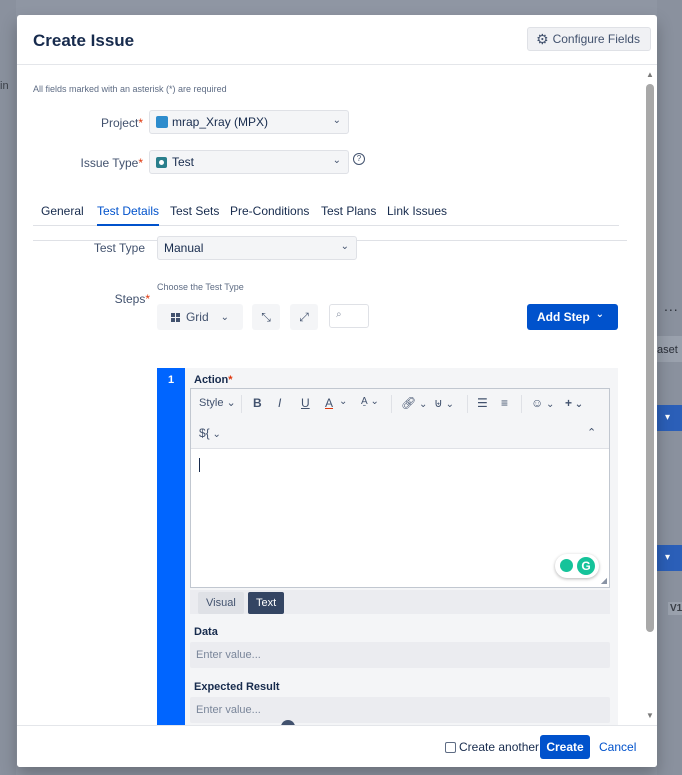 This screenshot has height=775, width=682. What do you see at coordinates (200, 287) in the screenshot?
I see `test-type-help: Choose the Test Type` at bounding box center [200, 287].